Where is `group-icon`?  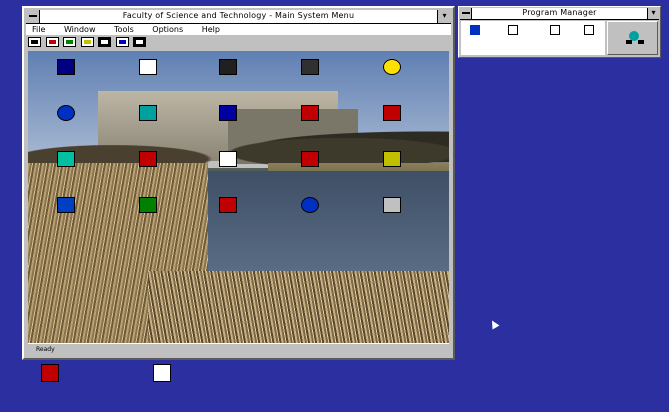 group-icon is located at coordinates (66, 205).